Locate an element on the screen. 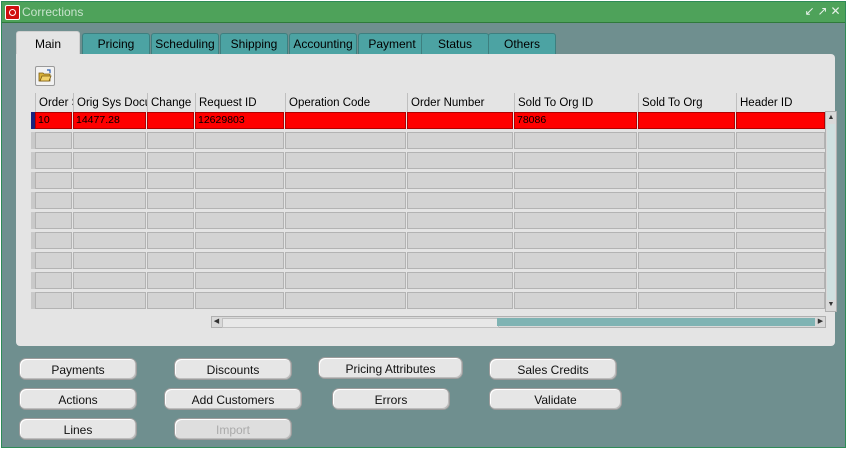 The height and width of the screenshot is (449, 847). tab-pricing: Pricing is located at coordinates (116, 43).